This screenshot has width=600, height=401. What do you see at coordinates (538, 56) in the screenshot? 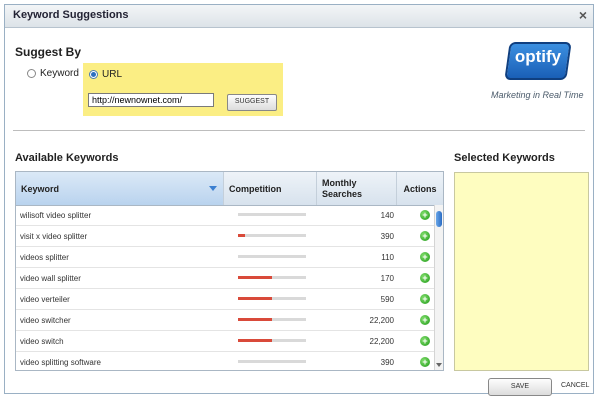
I see `logo-text: optify` at bounding box center [538, 56].